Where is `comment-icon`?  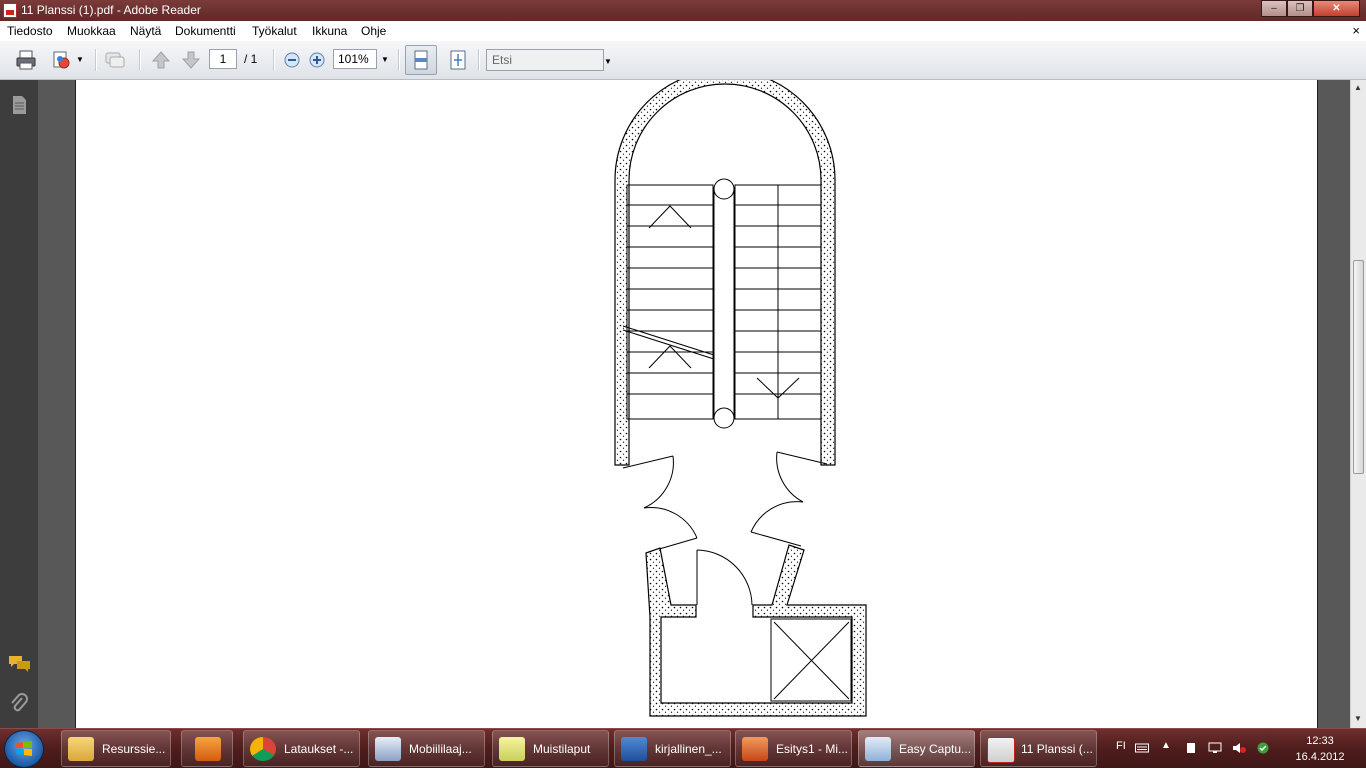
comment-icon is located at coordinates (115, 60).